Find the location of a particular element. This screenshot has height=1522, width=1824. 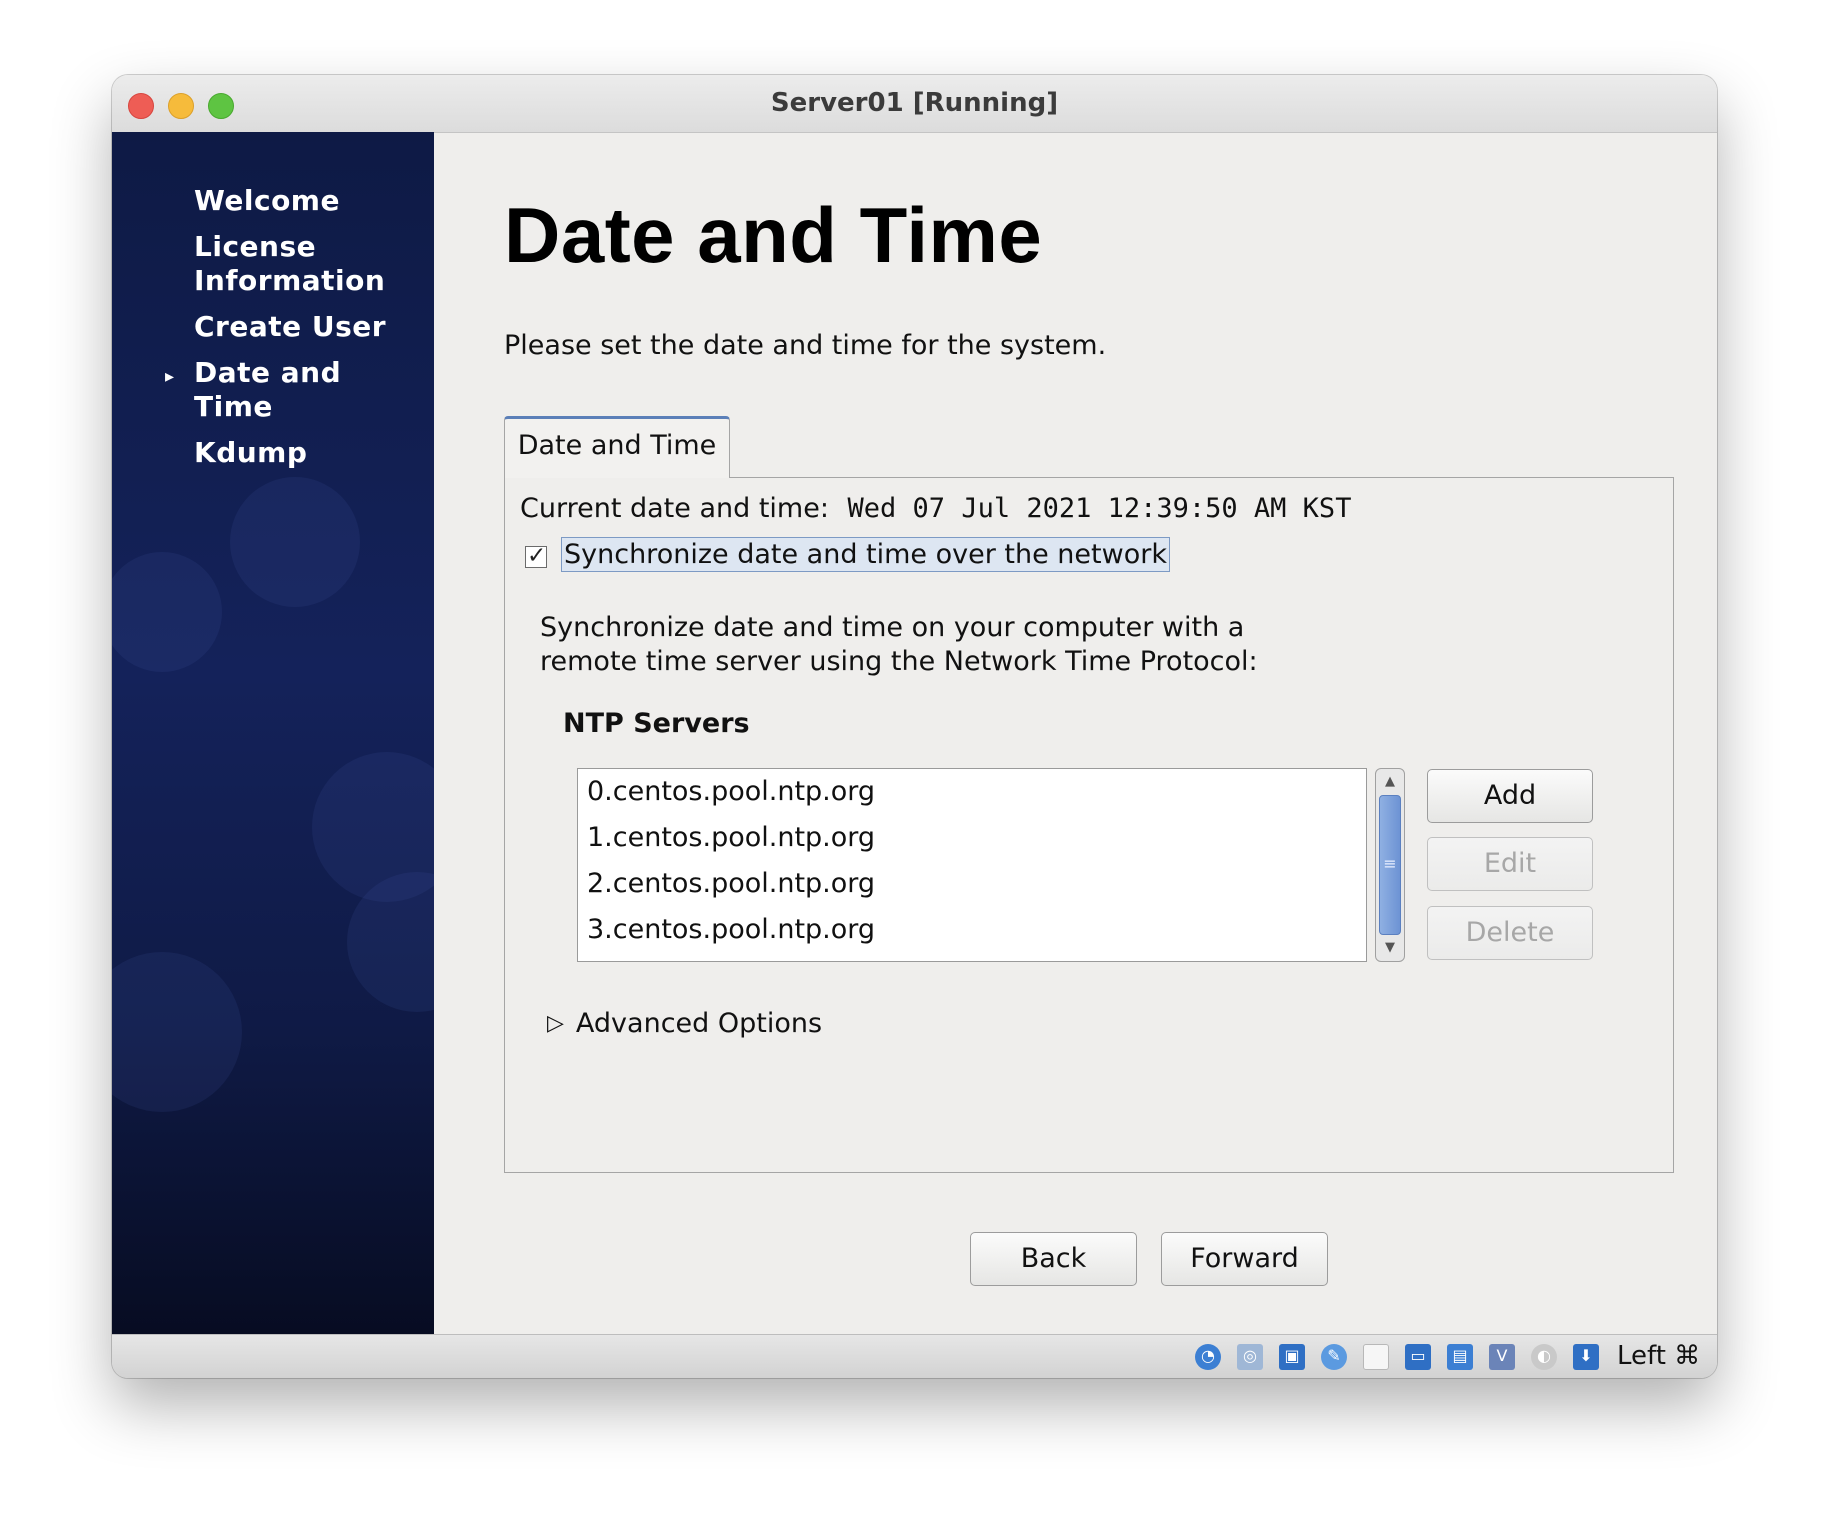

optical-drive-icon: ◎ is located at coordinates (1250, 1357).